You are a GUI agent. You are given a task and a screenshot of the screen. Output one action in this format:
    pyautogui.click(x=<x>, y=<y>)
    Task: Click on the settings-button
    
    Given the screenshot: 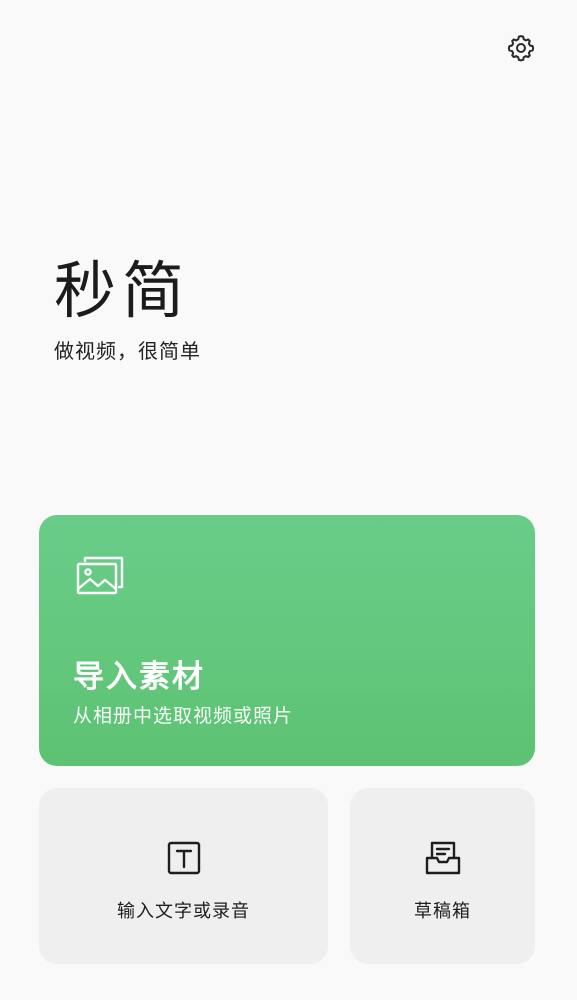 What is the action you would take?
    pyautogui.click(x=521, y=48)
    